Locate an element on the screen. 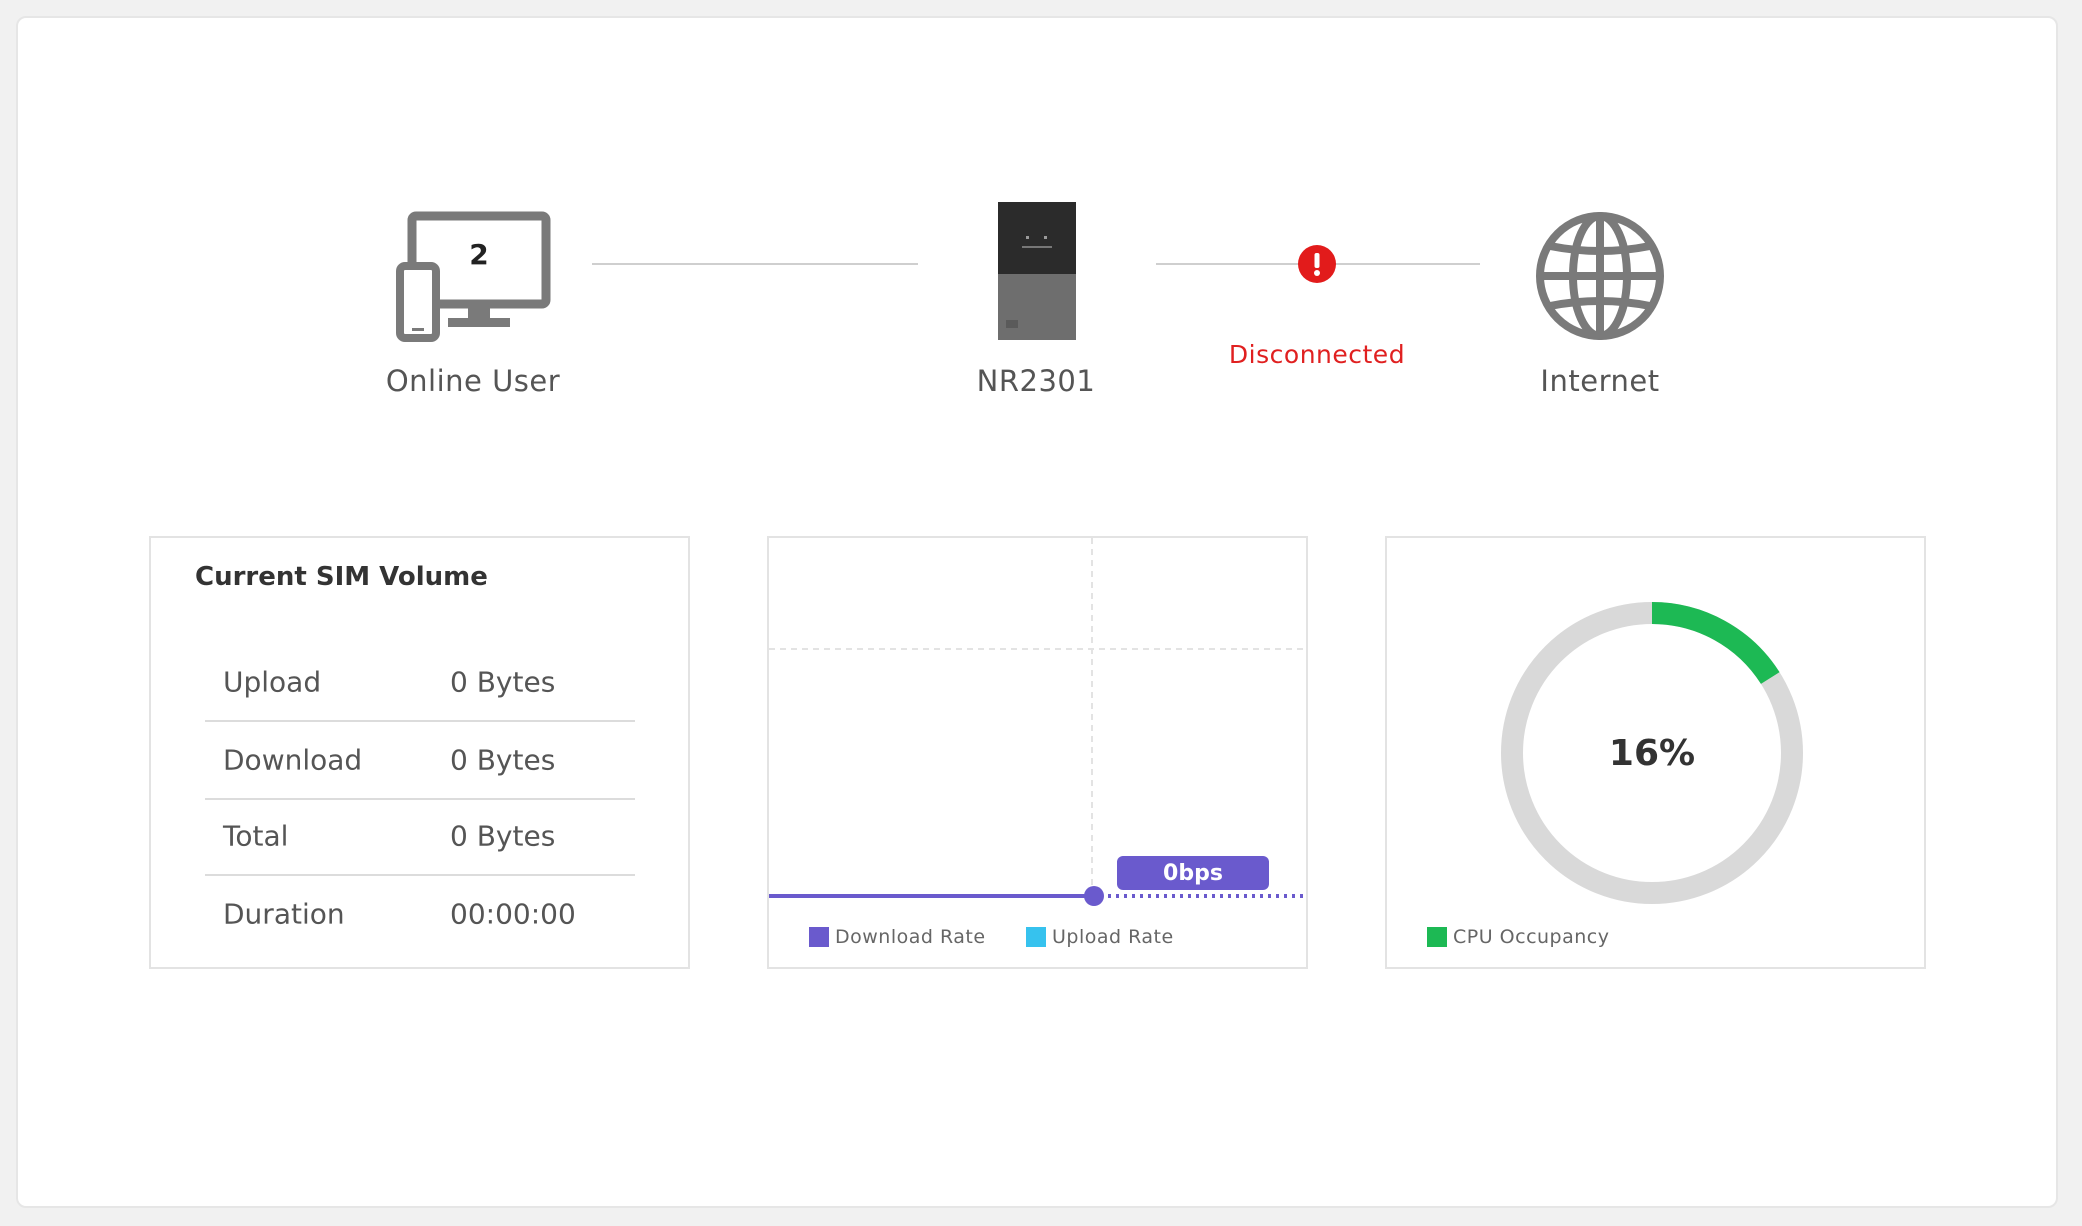 The width and height of the screenshot is (2082, 1226). online-user-icon: 2 is located at coordinates (475, 277).